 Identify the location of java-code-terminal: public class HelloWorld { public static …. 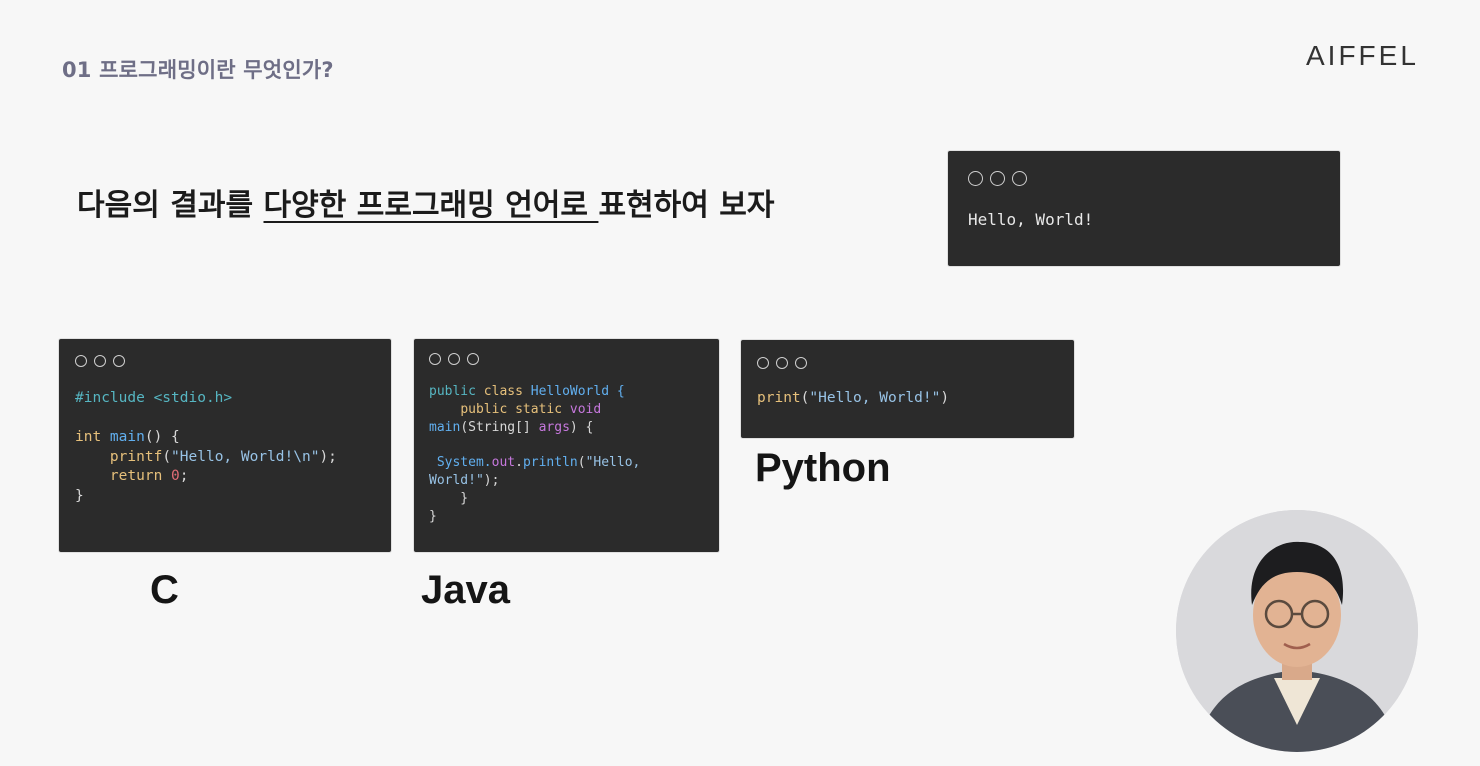
(566, 445).